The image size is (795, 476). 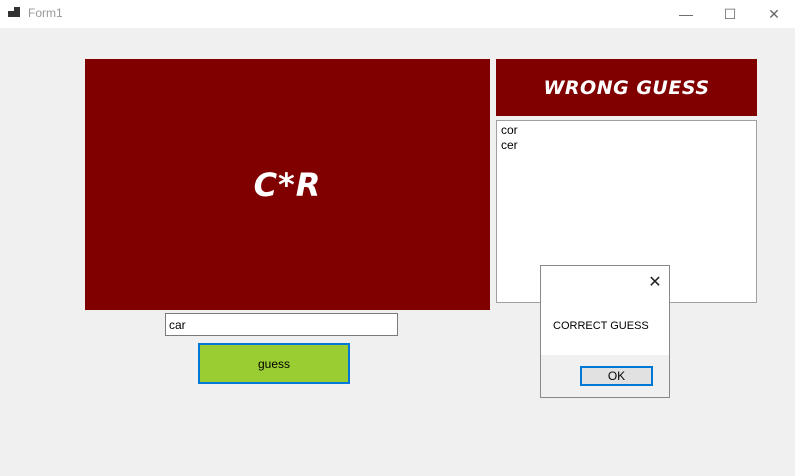 What do you see at coordinates (45, 13) in the screenshot?
I see `window-title: Form1` at bounding box center [45, 13].